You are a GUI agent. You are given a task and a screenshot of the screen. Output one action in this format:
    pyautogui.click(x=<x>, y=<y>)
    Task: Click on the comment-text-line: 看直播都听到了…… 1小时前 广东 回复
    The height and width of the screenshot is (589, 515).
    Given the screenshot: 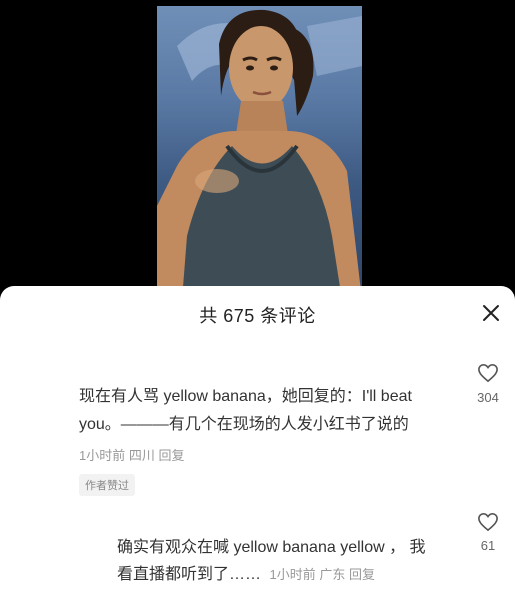 What is the action you would take?
    pyautogui.click(x=246, y=574)
    